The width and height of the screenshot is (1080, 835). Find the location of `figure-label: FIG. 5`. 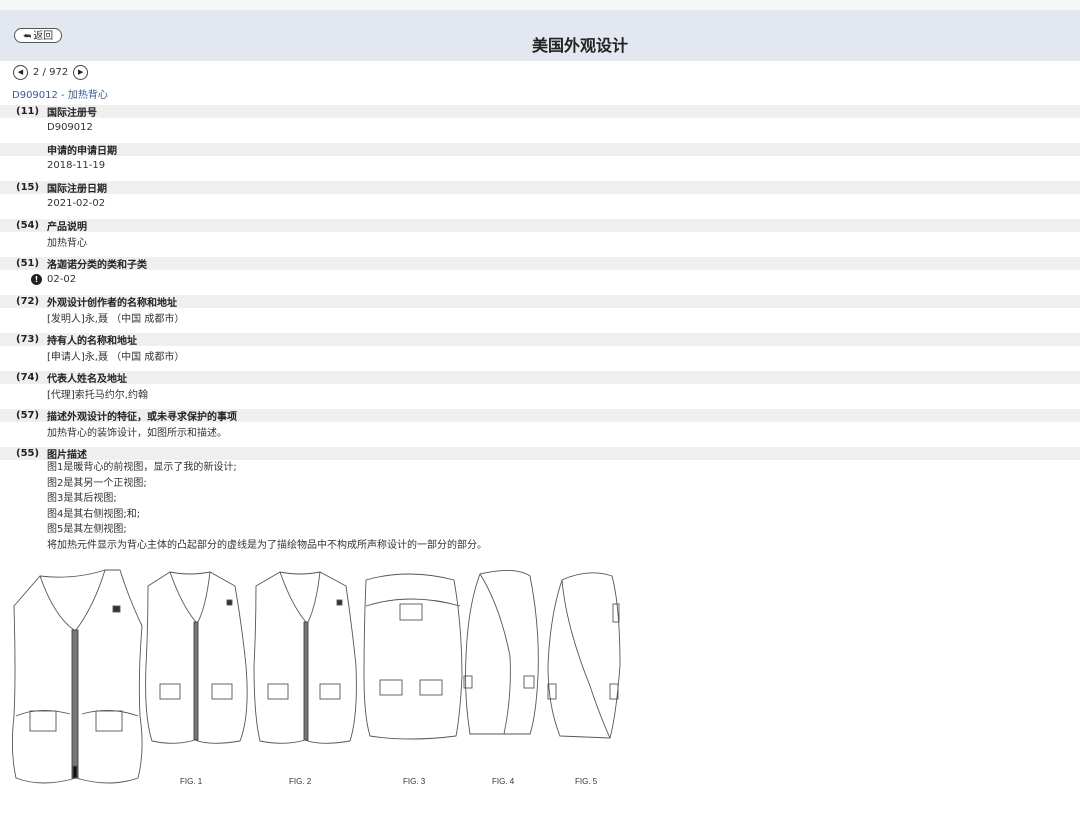

figure-label: FIG. 5 is located at coordinates (586, 781).